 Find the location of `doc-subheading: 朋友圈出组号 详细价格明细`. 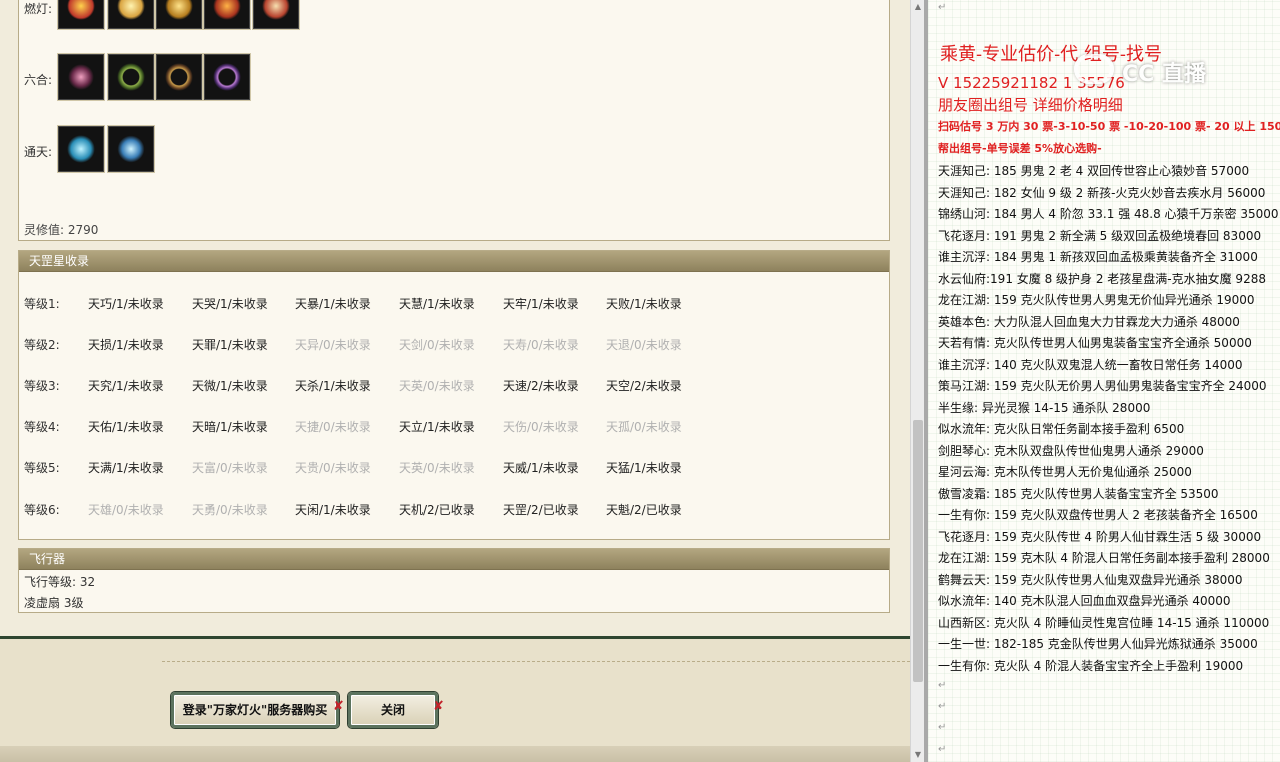

doc-subheading: 朋友圈出组号 详细价格明细 is located at coordinates (1030, 105).